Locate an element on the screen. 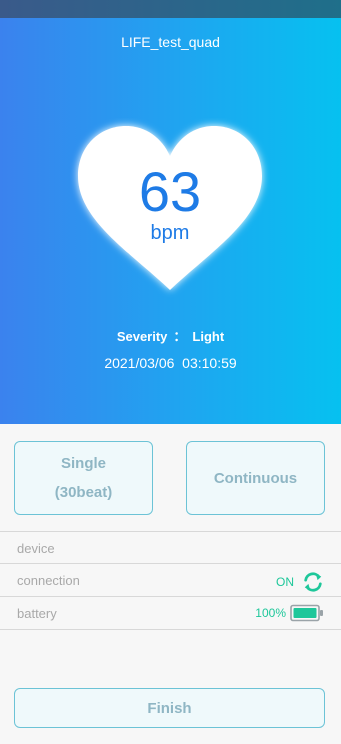 Image resolution: width=341 pixels, height=744 pixels. continuous-mode-button: Continuous is located at coordinates (255, 478).